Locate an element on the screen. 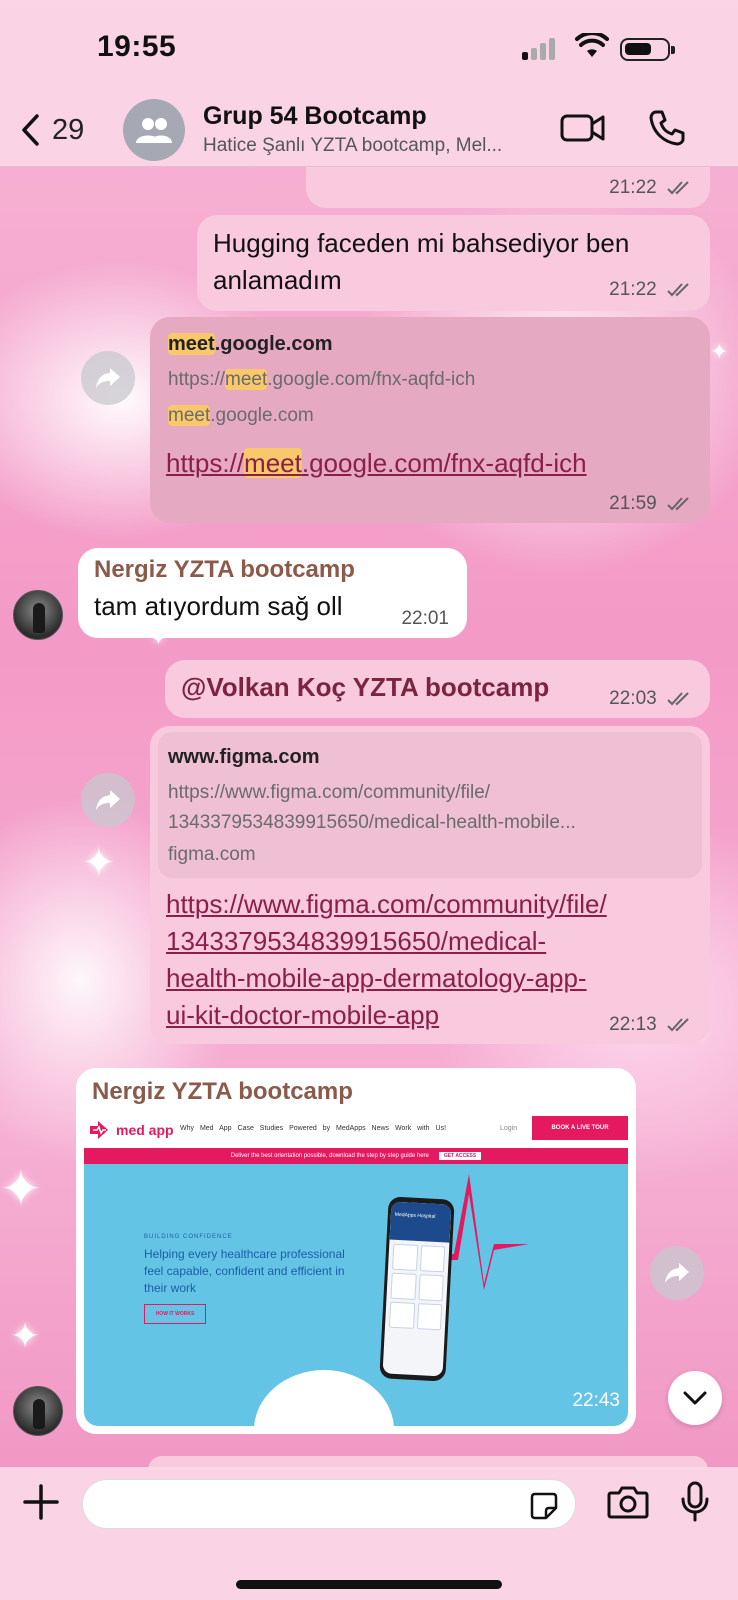  message-meta: 22:03 is located at coordinates (651, 699).